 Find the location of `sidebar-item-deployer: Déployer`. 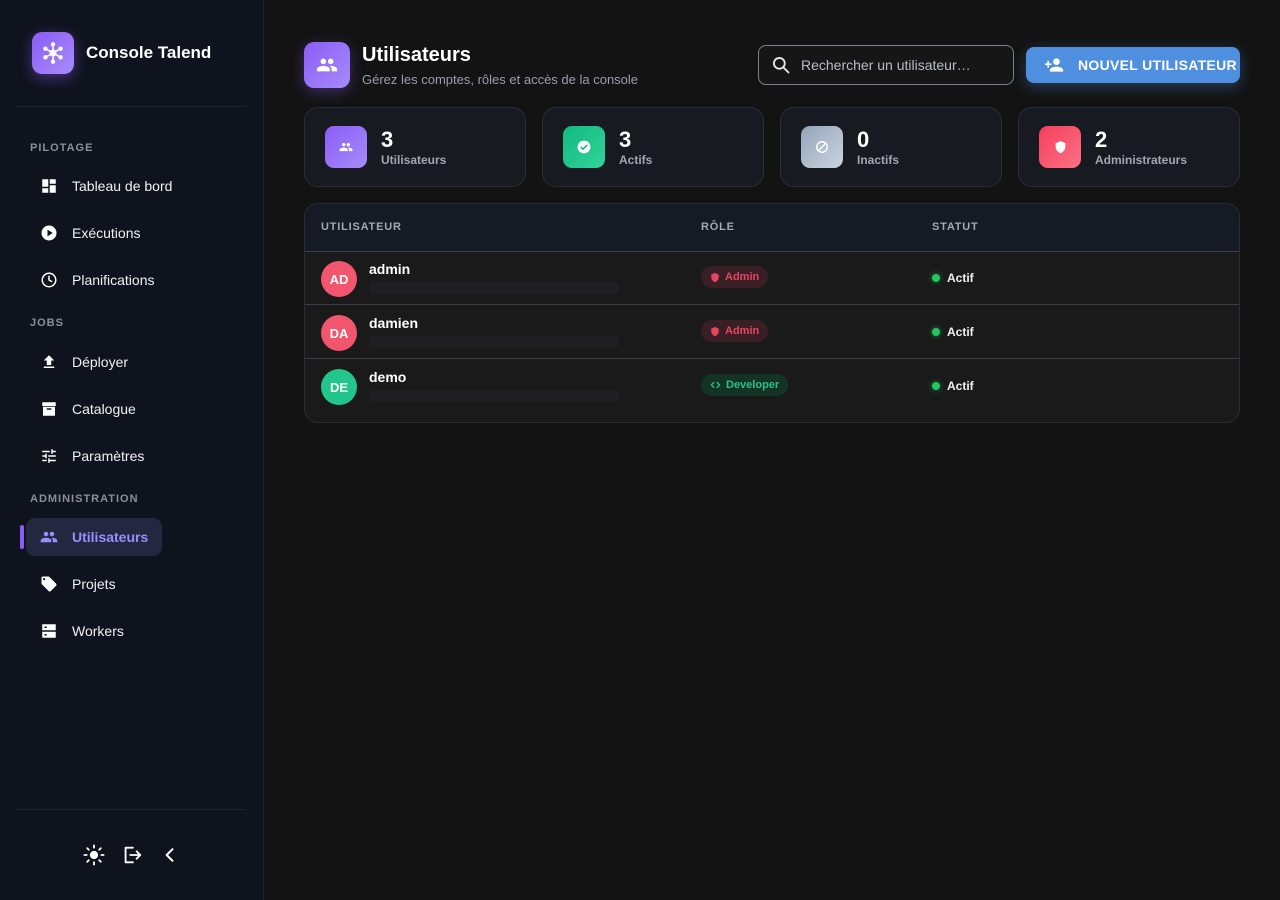

sidebar-item-deployer: Déployer is located at coordinates (84, 362).